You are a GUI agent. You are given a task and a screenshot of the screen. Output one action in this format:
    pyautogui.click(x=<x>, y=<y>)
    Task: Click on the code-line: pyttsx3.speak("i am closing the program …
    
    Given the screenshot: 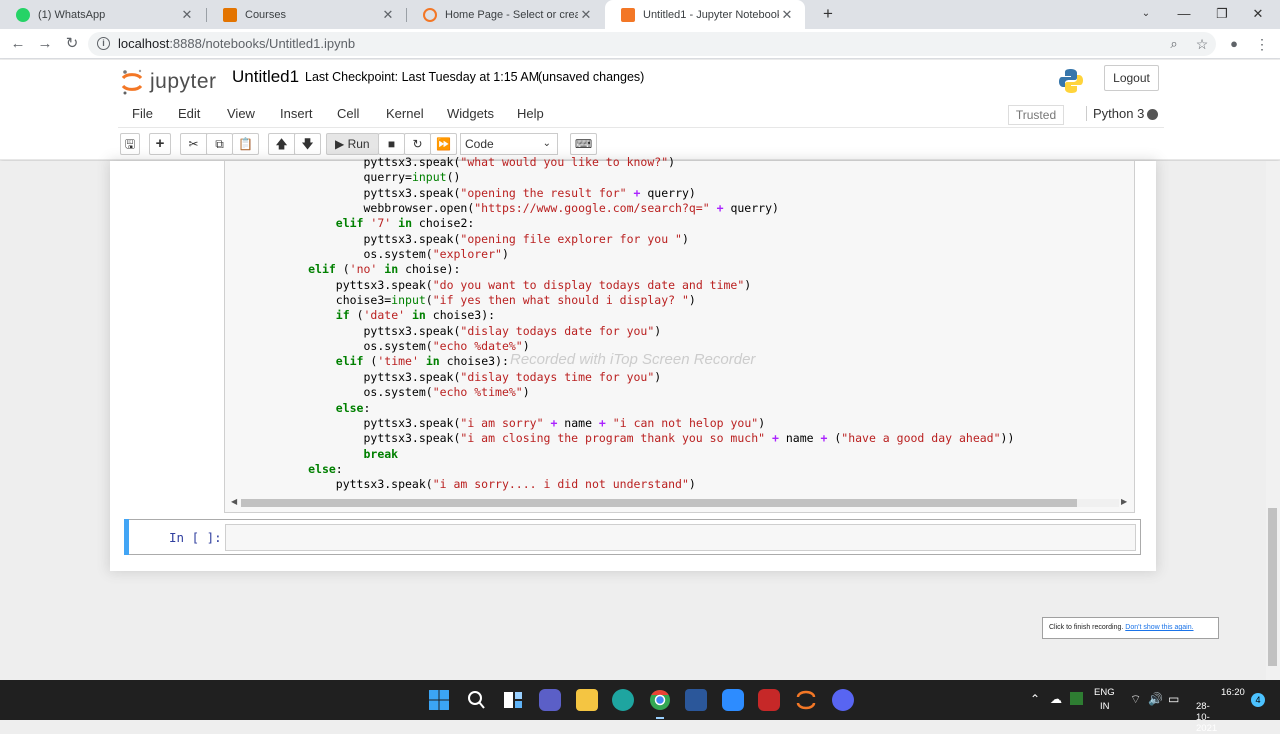 What is the action you would take?
    pyautogui.click(x=619, y=438)
    